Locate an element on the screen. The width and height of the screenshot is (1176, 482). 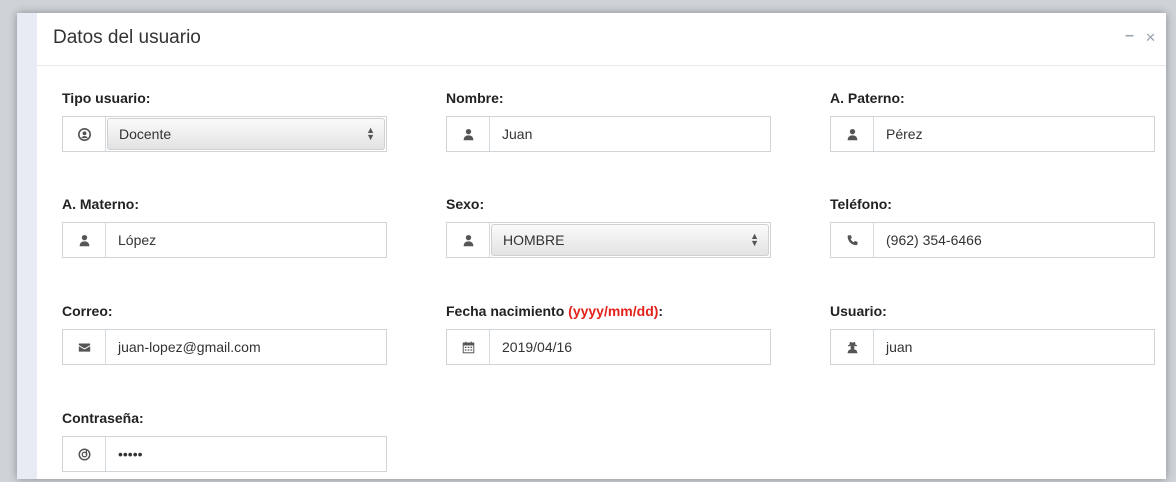
panel-header: Datos del usuario – ✕ is located at coordinates (601, 39).